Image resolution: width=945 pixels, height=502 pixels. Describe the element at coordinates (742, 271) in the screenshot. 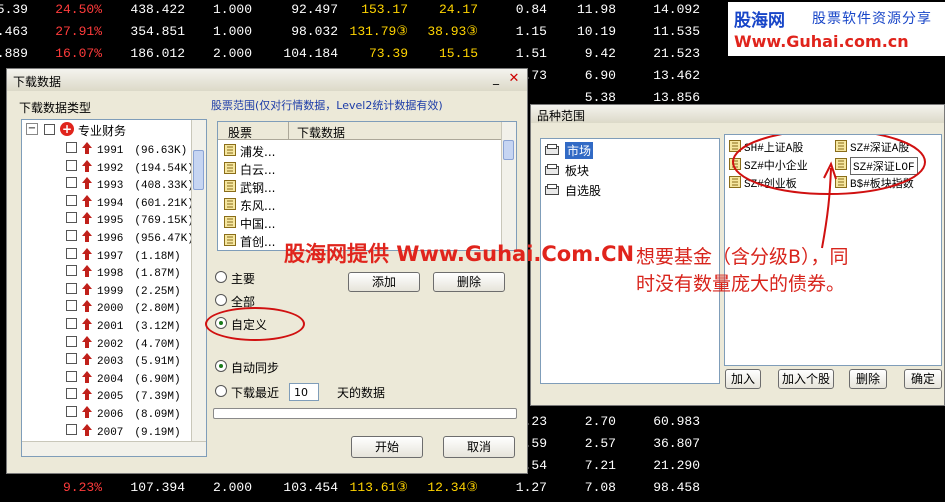

I see `annotation-note: 想要基金（含分级B），同 时没有数量庞大的债券。` at that location.